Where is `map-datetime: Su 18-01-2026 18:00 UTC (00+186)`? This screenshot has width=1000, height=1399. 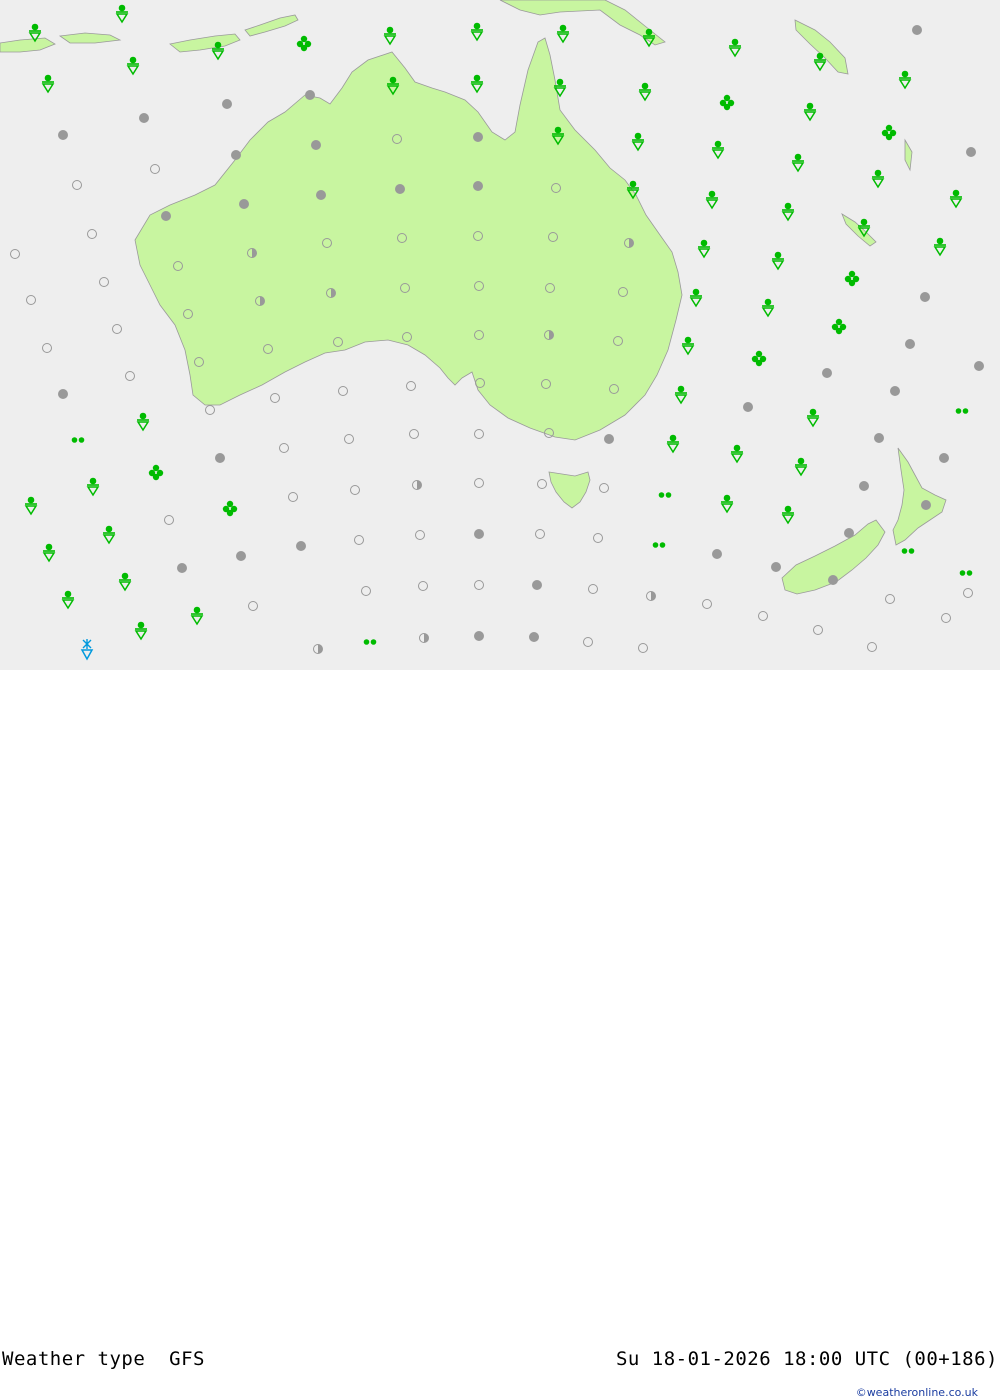 map-datetime: Su 18-01-2026 18:00 UTC (00+186) is located at coordinates (806, 1359).